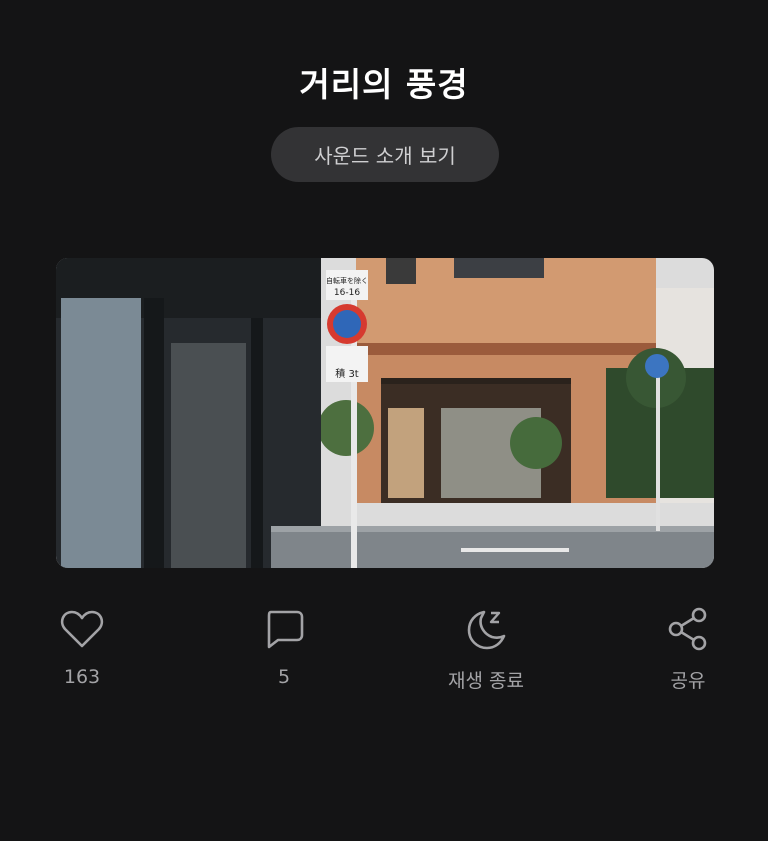 The image size is (768, 841). What do you see at coordinates (385, 154) in the screenshot?
I see `sound-intro-button: 사운드 소개 보기` at bounding box center [385, 154].